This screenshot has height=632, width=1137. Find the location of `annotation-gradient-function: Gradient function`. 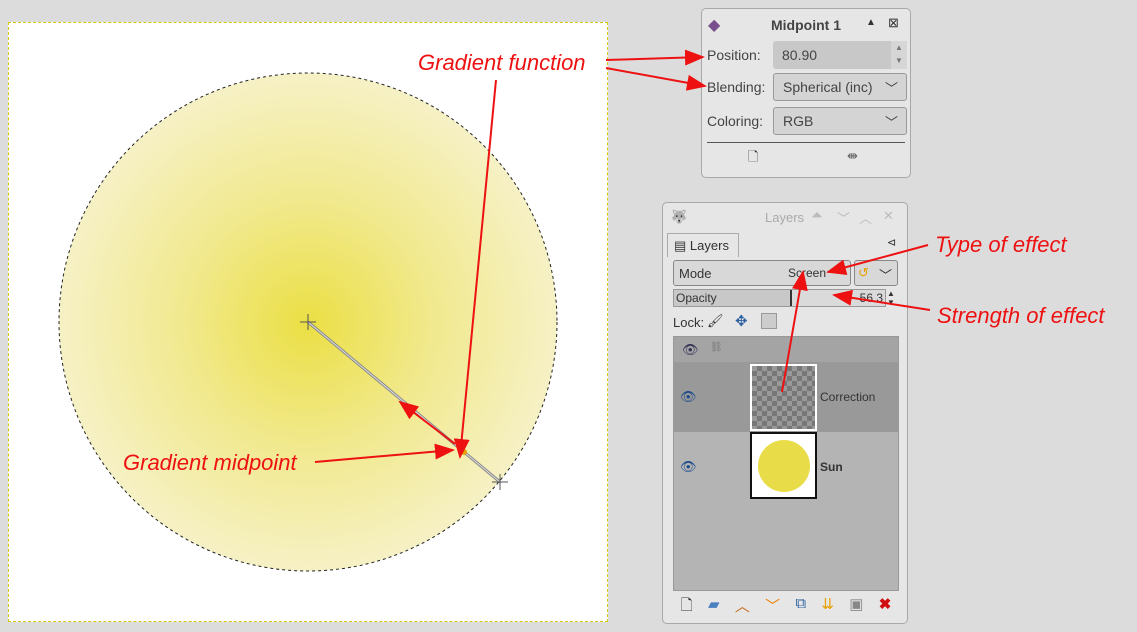

annotation-gradient-function: Gradient function is located at coordinates (502, 62).